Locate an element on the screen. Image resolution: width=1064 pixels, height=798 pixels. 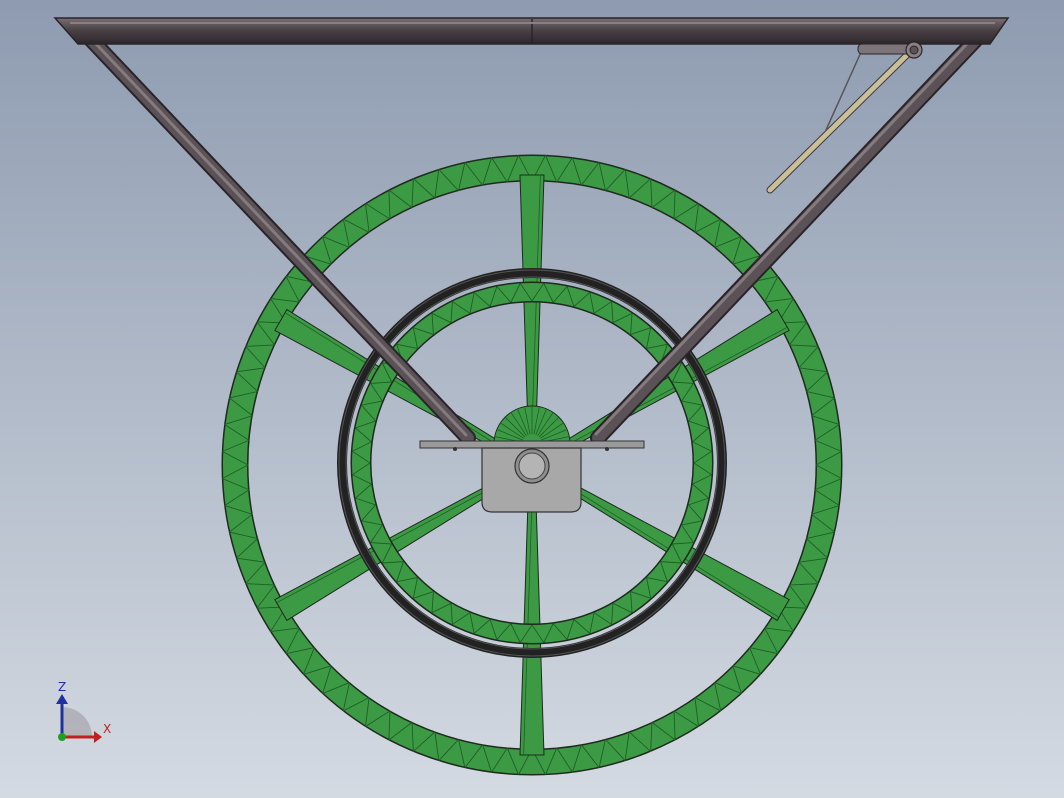
mount-plate is located at coordinates (532, 444).